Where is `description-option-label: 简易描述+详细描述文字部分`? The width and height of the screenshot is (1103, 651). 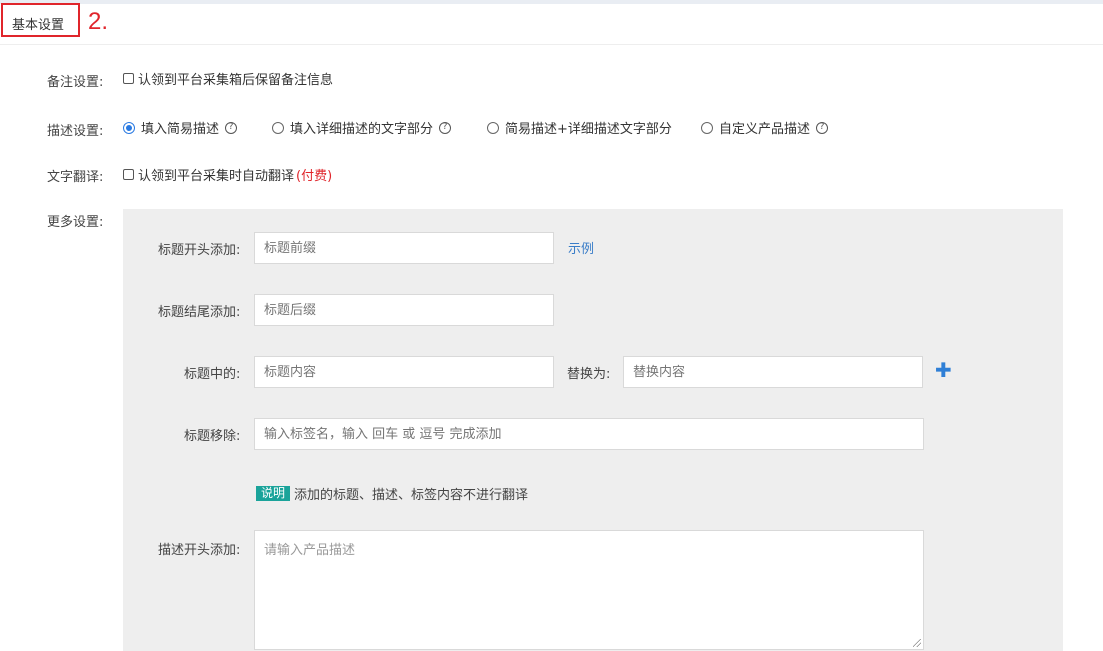
description-option-label: 简易描述+详细描述文字部分 is located at coordinates (588, 129).